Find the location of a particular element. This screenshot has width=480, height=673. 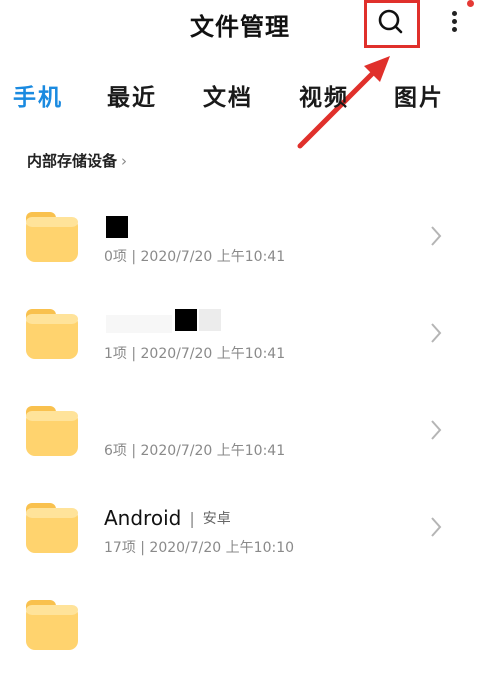

list-item: 6项 | 2020/7/20 上午10:41 is located at coordinates (240, 430).